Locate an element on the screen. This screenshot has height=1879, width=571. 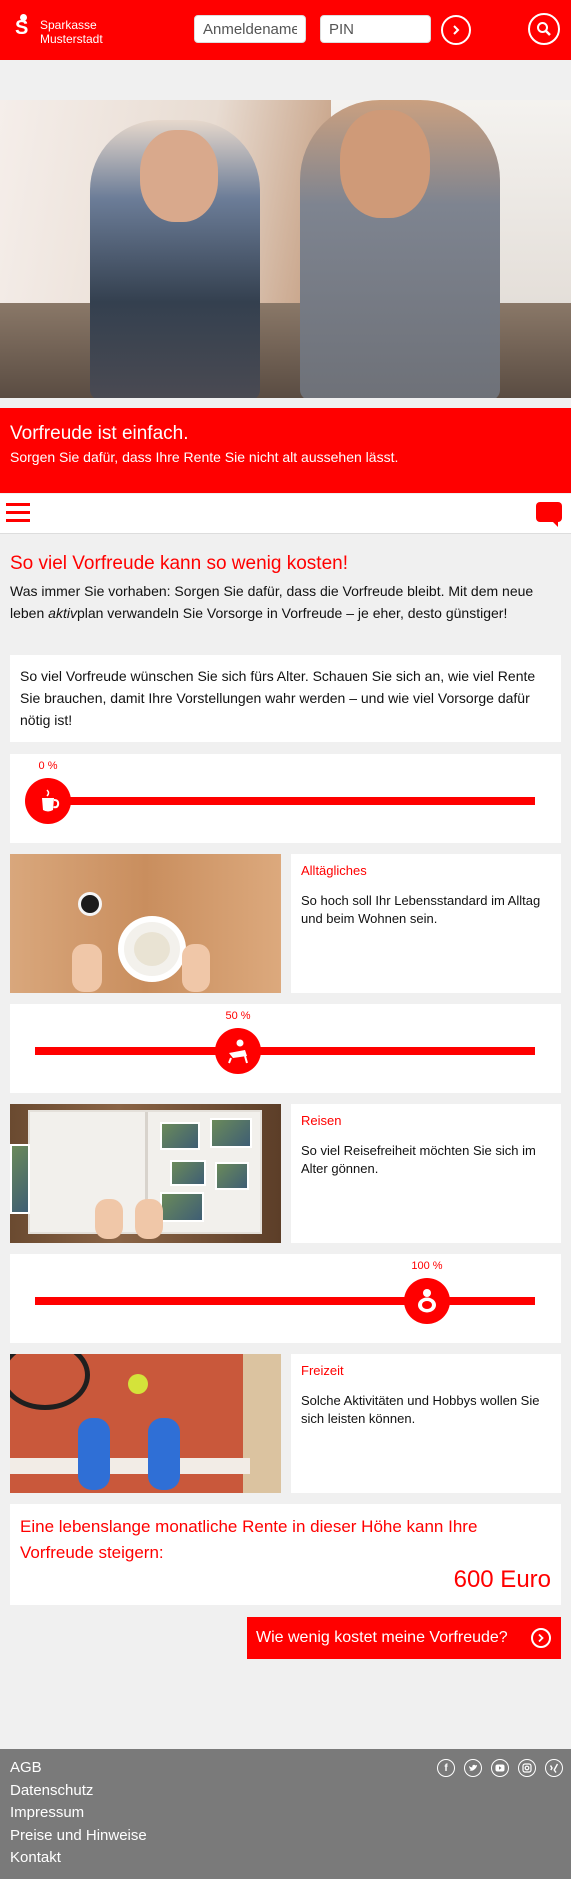
search-icon is located at coordinates (544, 29).